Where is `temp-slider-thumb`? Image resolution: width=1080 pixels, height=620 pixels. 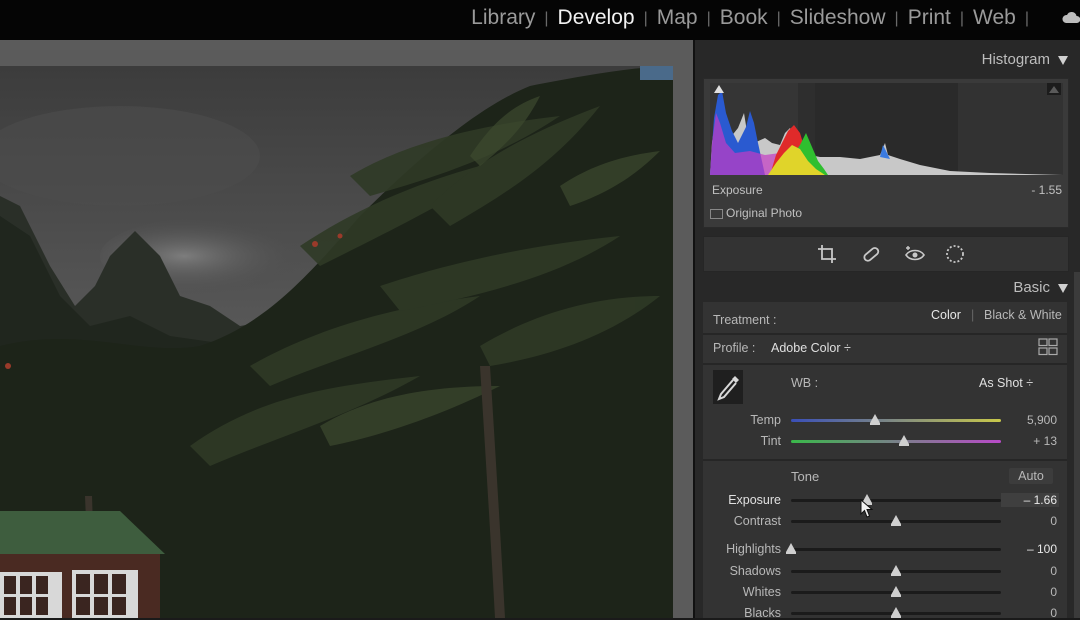 temp-slider-thumb is located at coordinates (875, 419).